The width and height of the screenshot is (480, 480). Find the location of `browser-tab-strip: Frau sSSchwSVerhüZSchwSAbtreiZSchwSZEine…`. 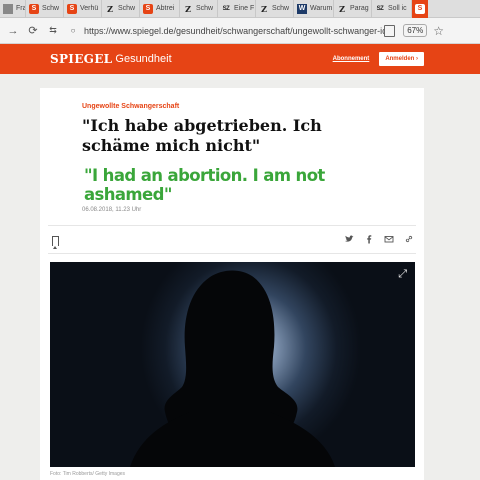

browser-tab-strip: Frau sSSchwSVerhüZSchwSAbtreiZSchwSZEine… is located at coordinates (240, 9).